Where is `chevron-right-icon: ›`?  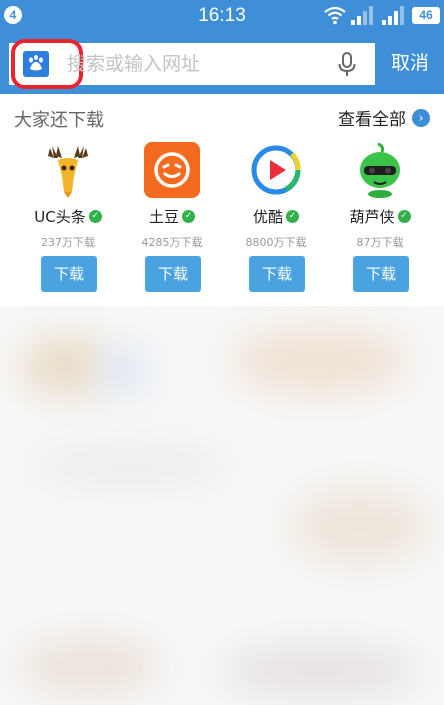 chevron-right-icon: › is located at coordinates (421, 117).